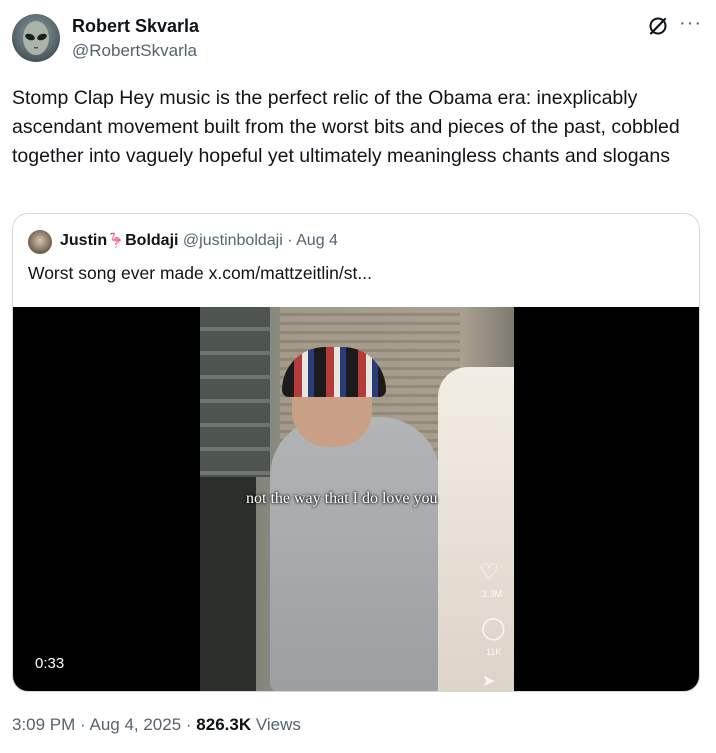 The height and width of the screenshot is (753, 716). Describe the element at coordinates (494, 652) in the screenshot. I see `comments-count: 11K` at that location.